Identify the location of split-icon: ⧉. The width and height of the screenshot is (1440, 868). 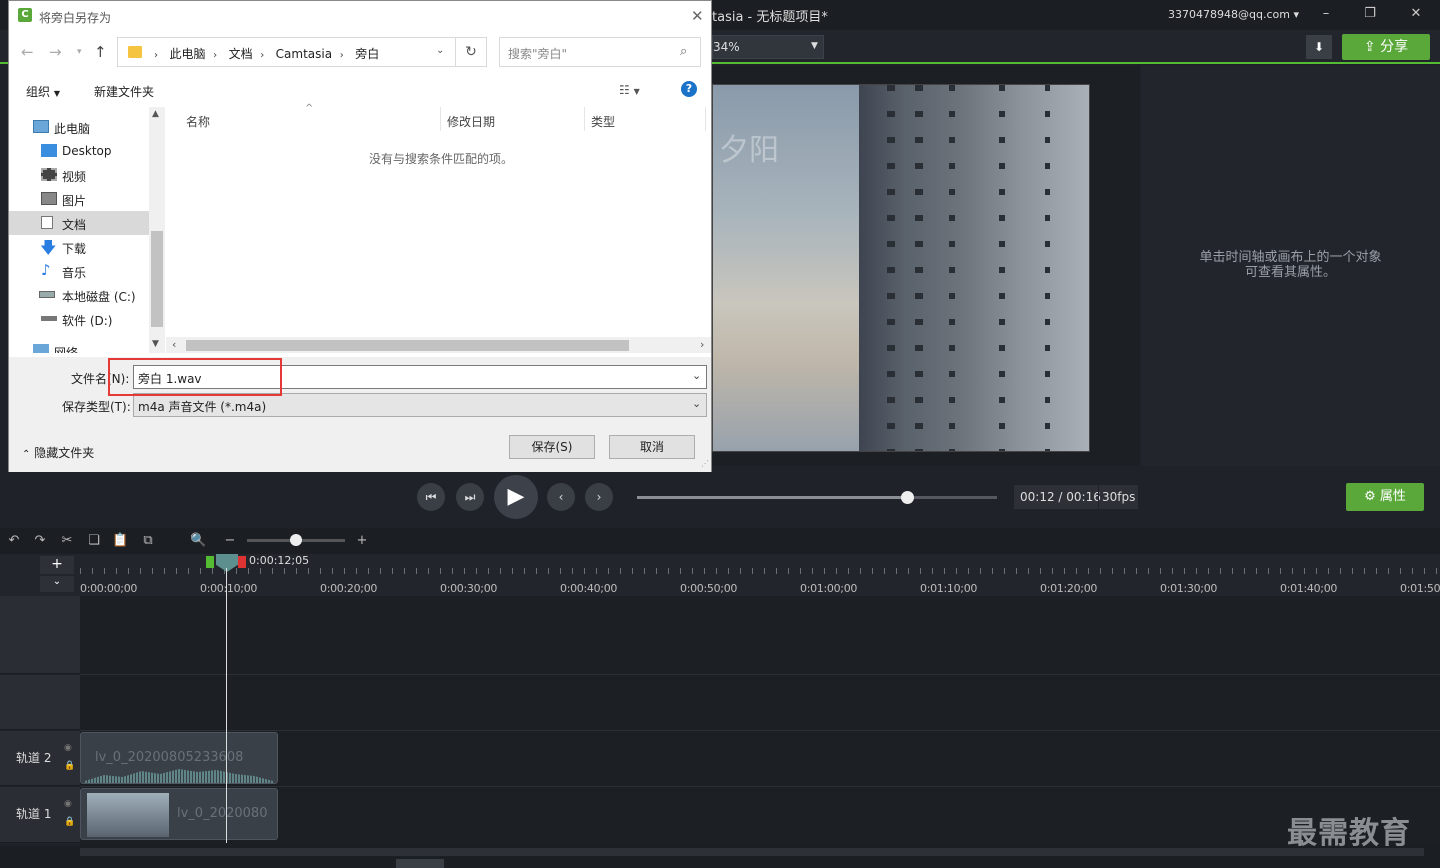
(148, 541).